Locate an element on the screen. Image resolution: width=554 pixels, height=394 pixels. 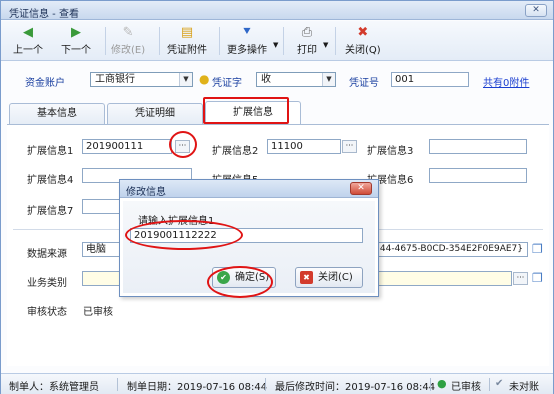
ext1-field: 201900111 is located at coordinates (127, 146).